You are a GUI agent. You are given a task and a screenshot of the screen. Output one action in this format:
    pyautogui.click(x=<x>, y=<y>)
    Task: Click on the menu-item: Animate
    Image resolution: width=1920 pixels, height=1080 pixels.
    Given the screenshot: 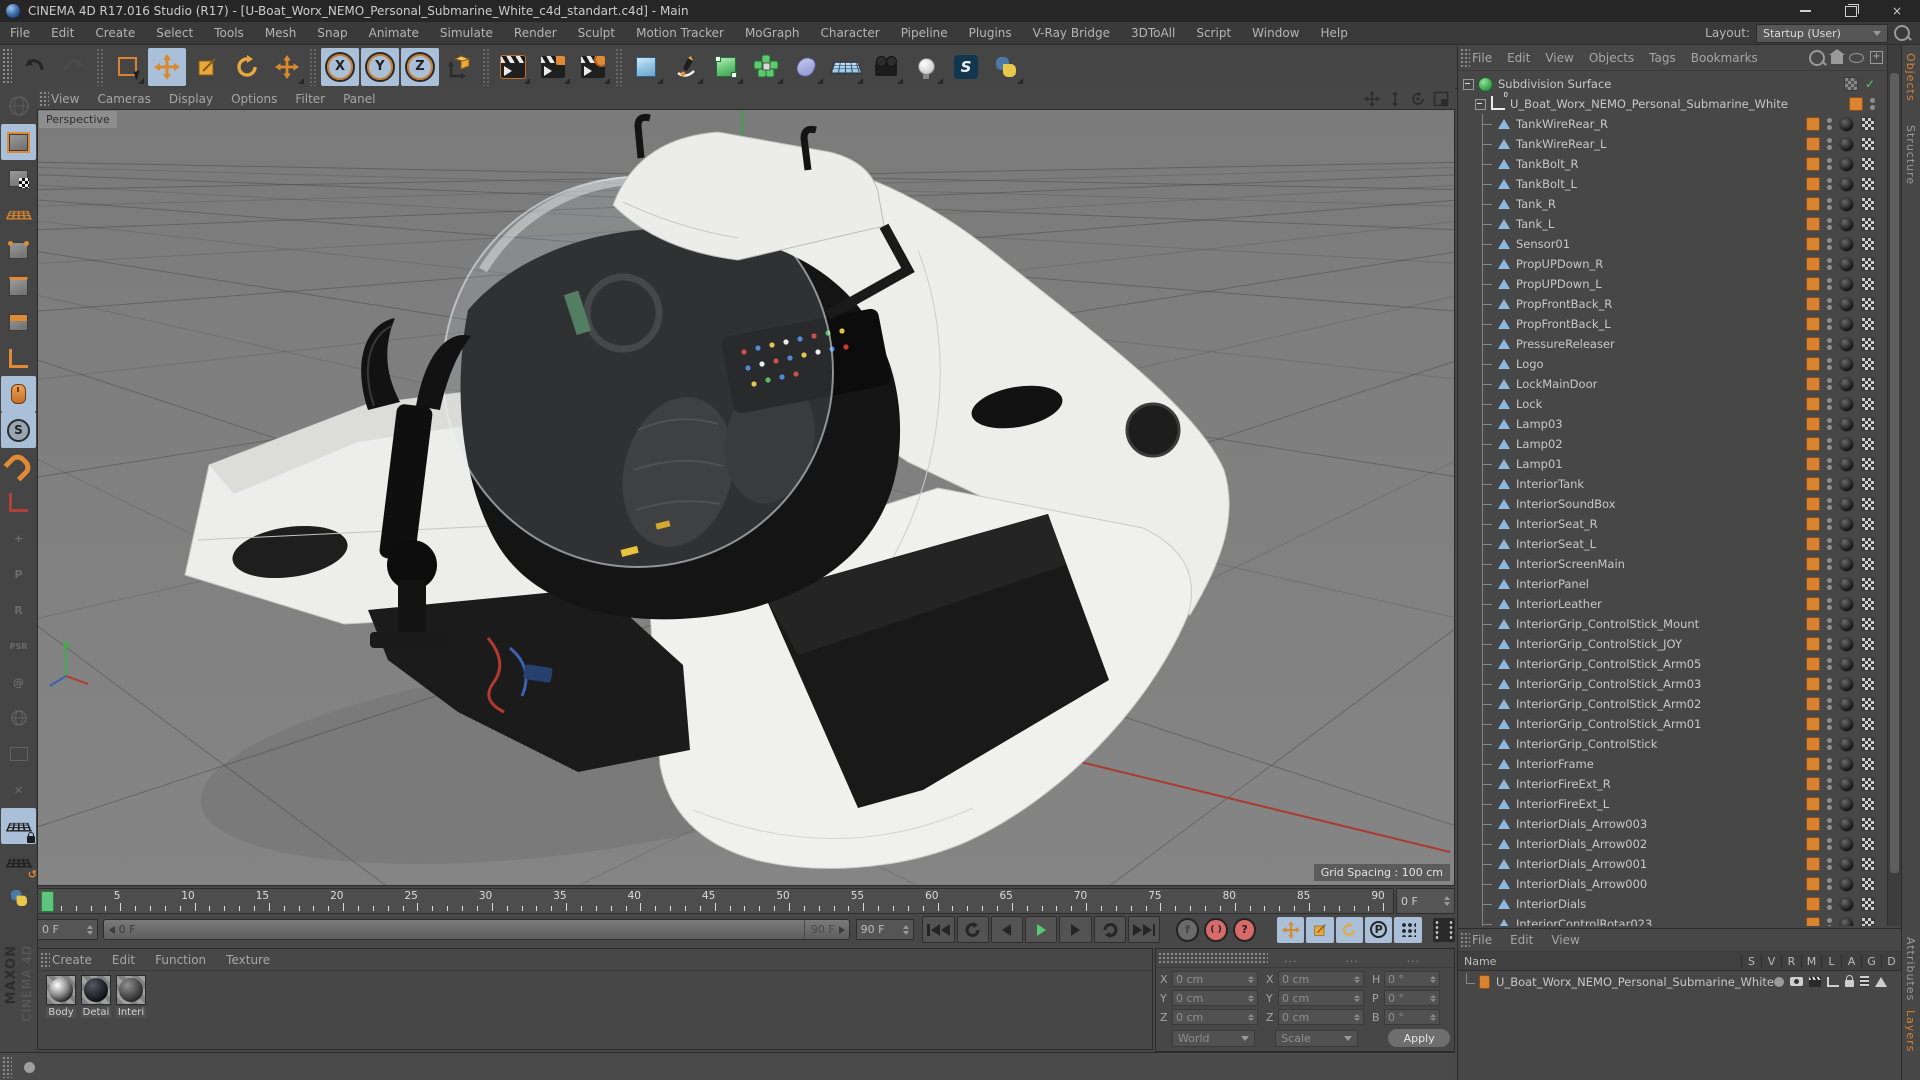 What is the action you would take?
    pyautogui.click(x=394, y=33)
    